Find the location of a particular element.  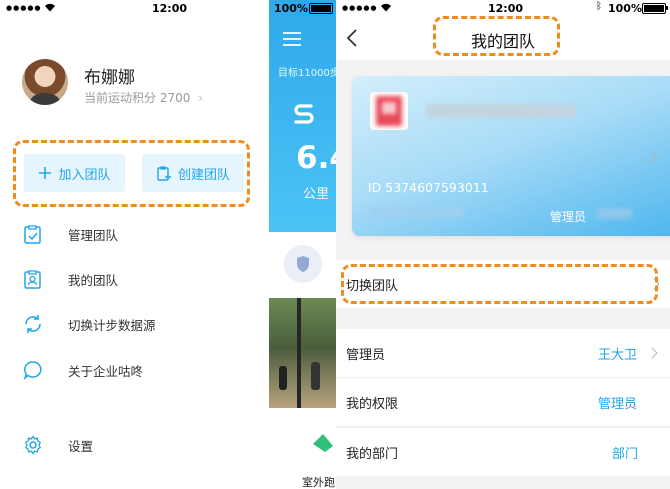

create-team-label: 创建团队 is located at coordinates (203, 175).